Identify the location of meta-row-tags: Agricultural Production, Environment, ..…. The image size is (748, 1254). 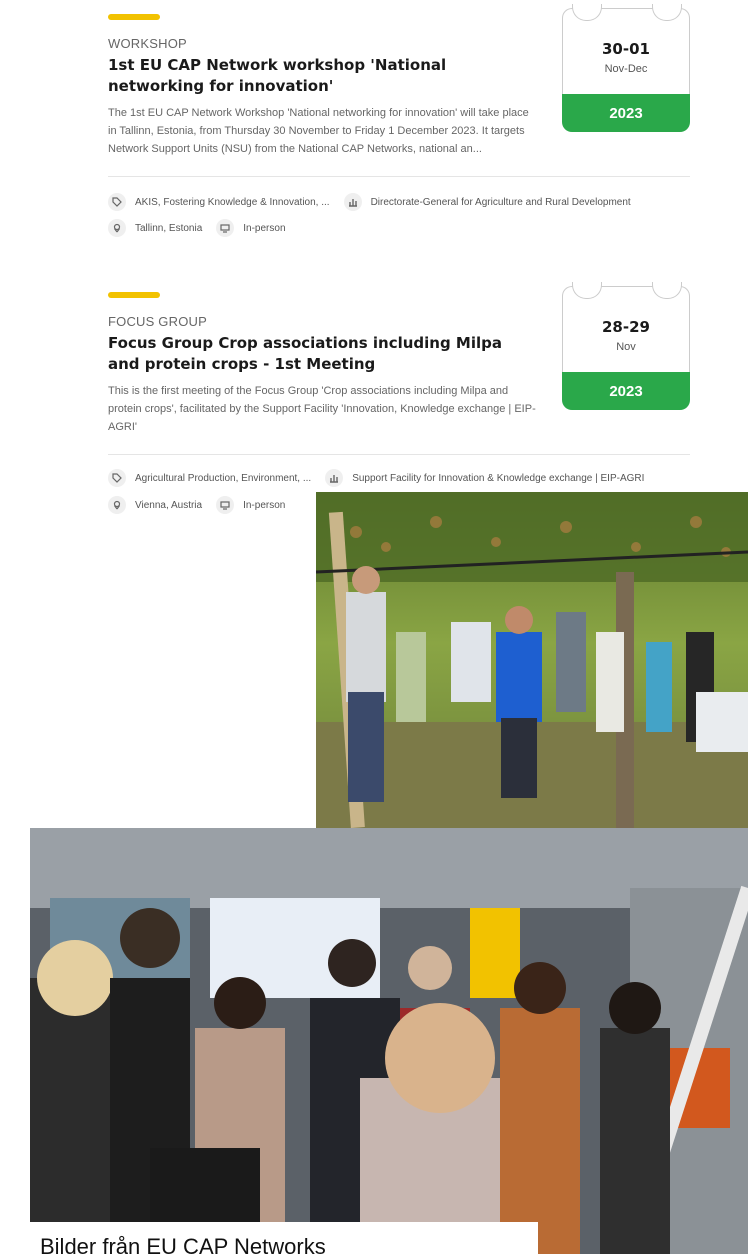
(383, 478).